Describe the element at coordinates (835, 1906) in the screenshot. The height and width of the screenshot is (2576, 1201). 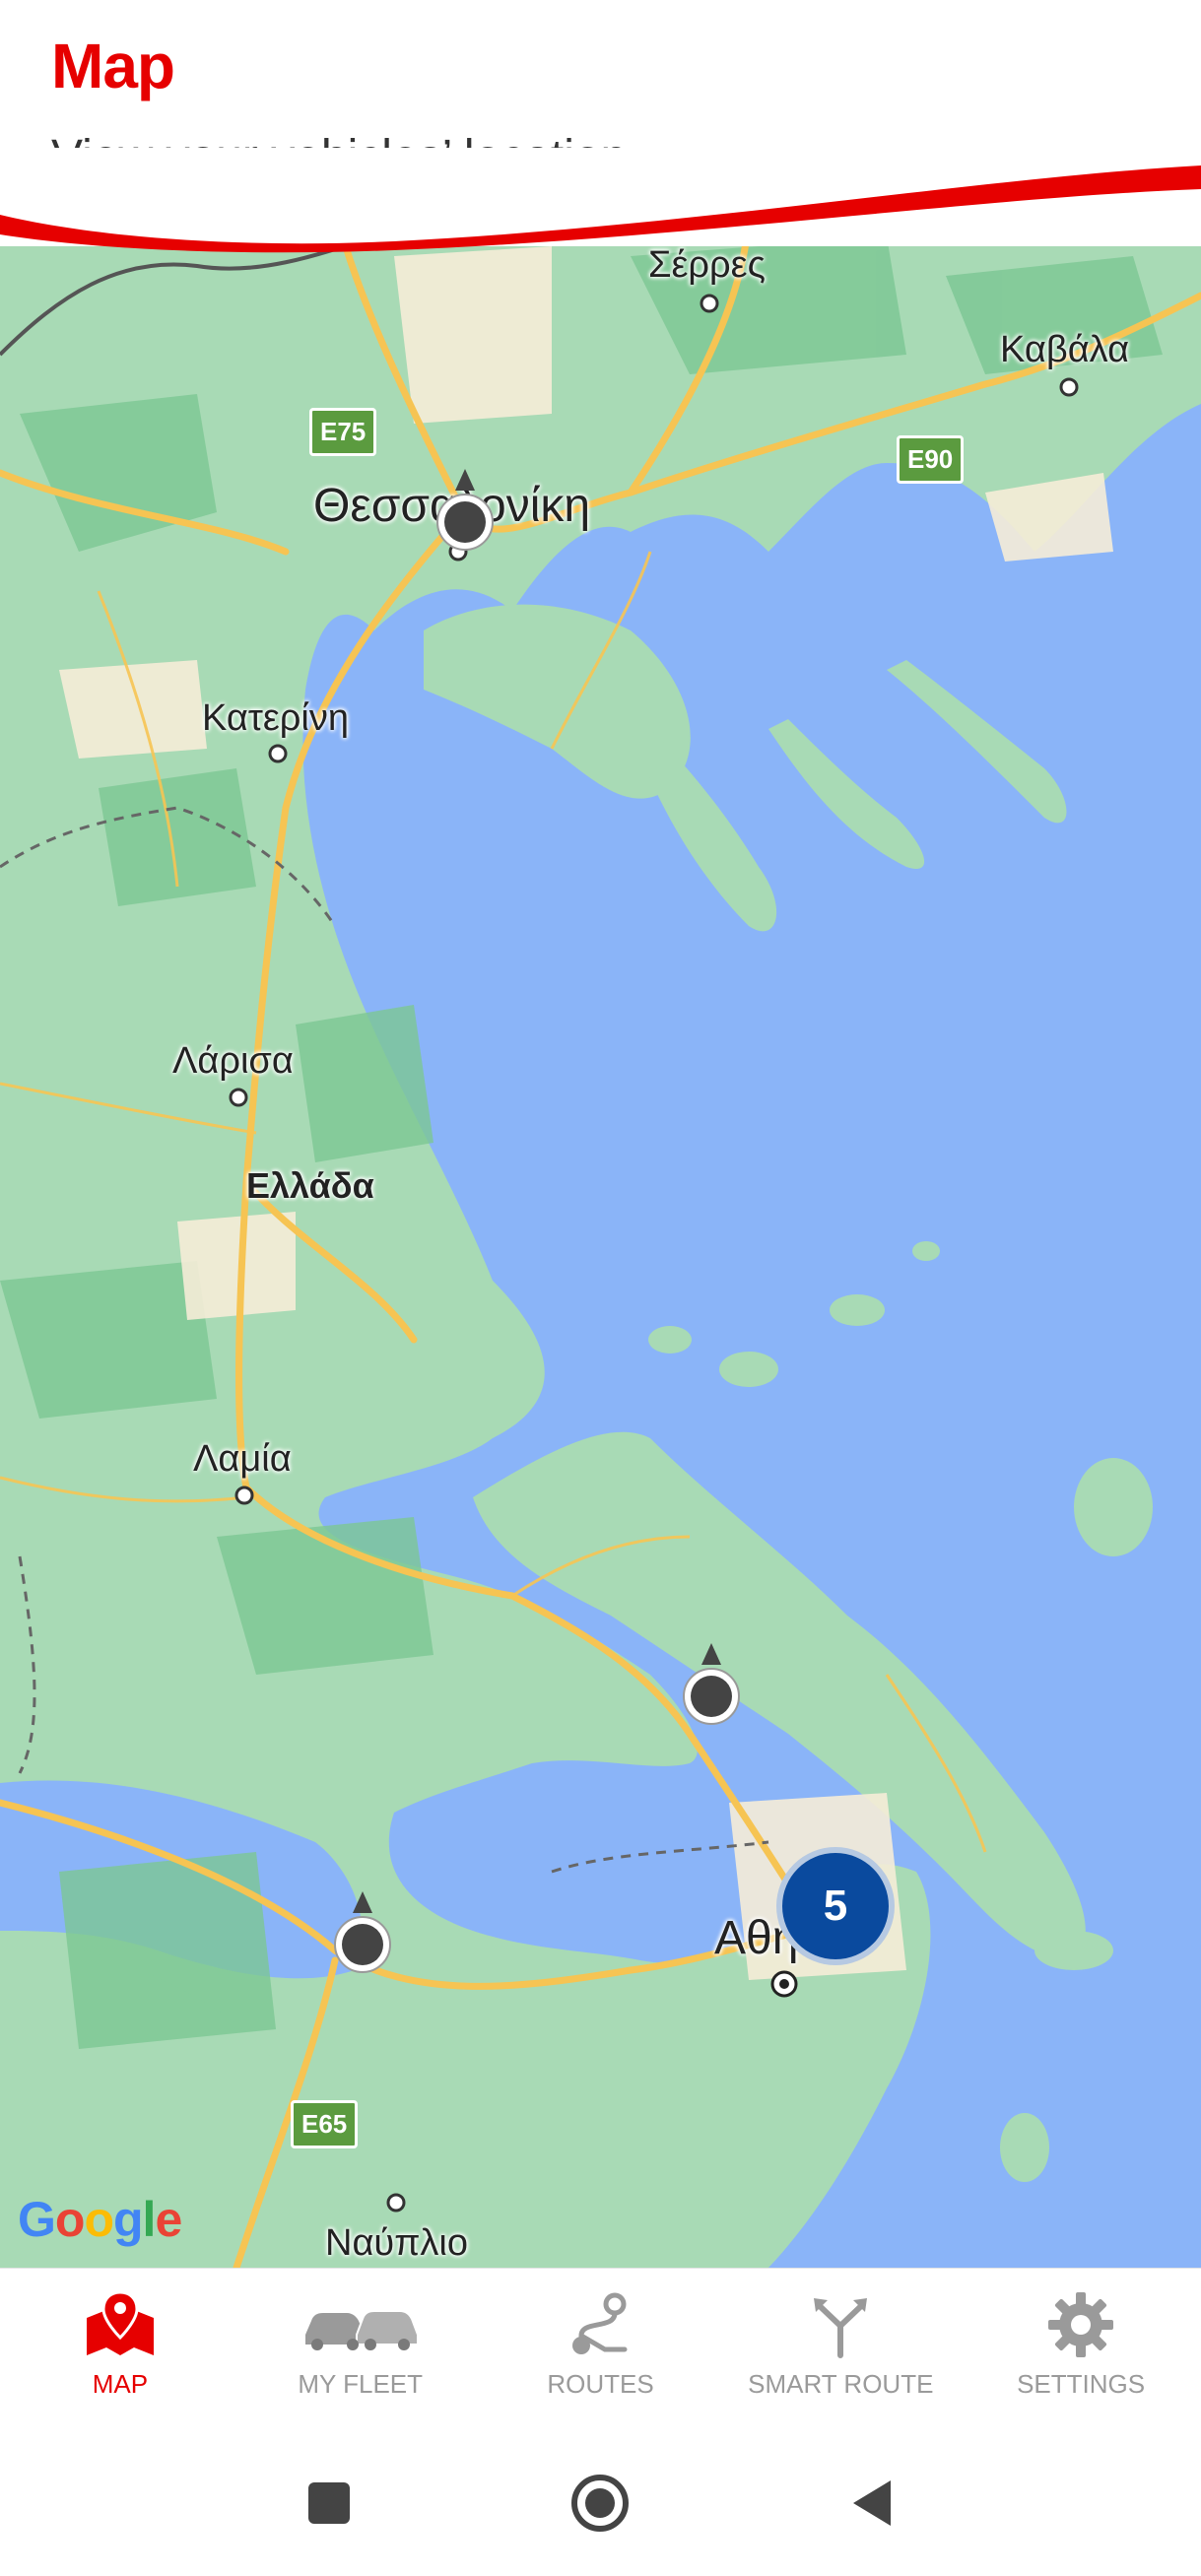
I see `vehicle-cluster-marker: 5` at that location.